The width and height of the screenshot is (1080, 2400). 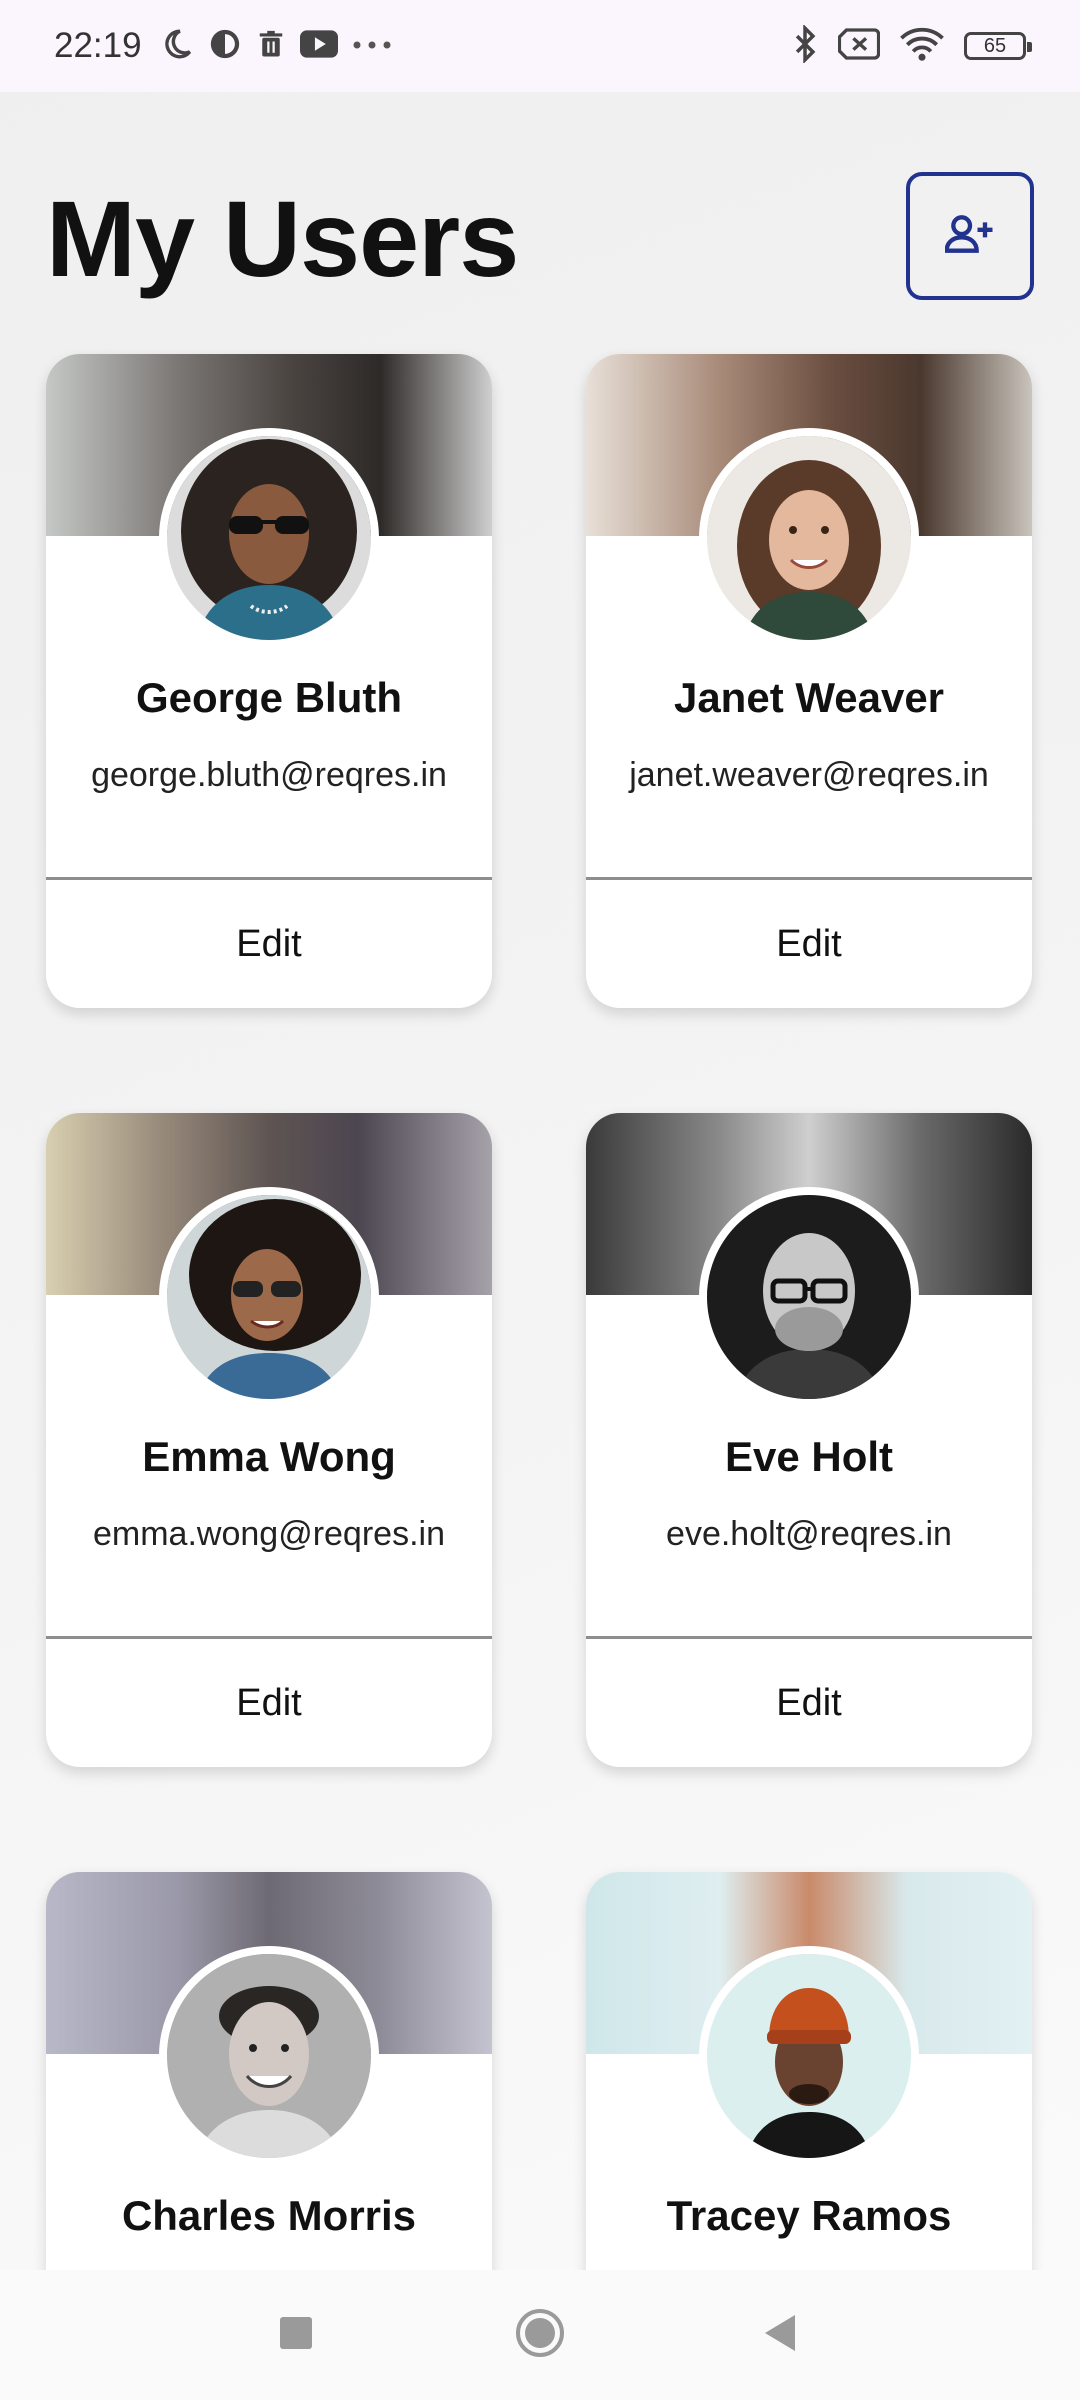 What do you see at coordinates (998, 46) in the screenshot?
I see `battery-indicator: 65` at bounding box center [998, 46].